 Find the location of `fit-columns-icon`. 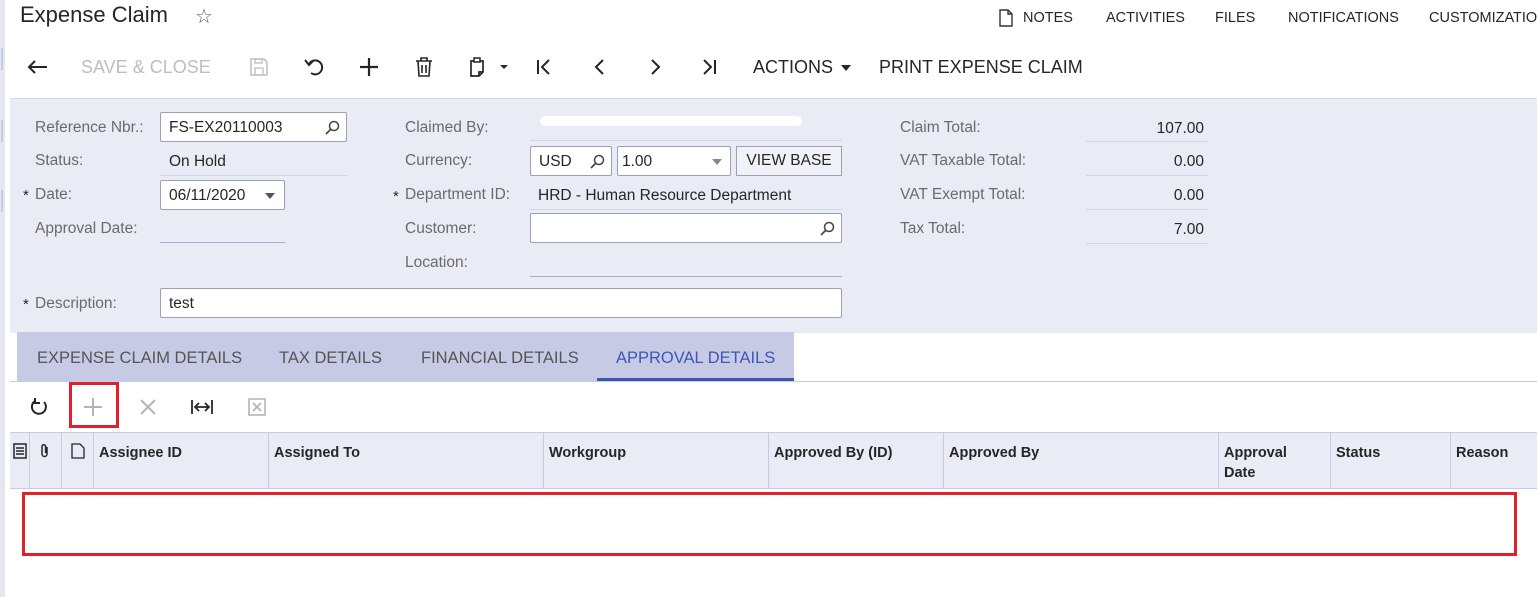

fit-columns-icon is located at coordinates (202, 407).